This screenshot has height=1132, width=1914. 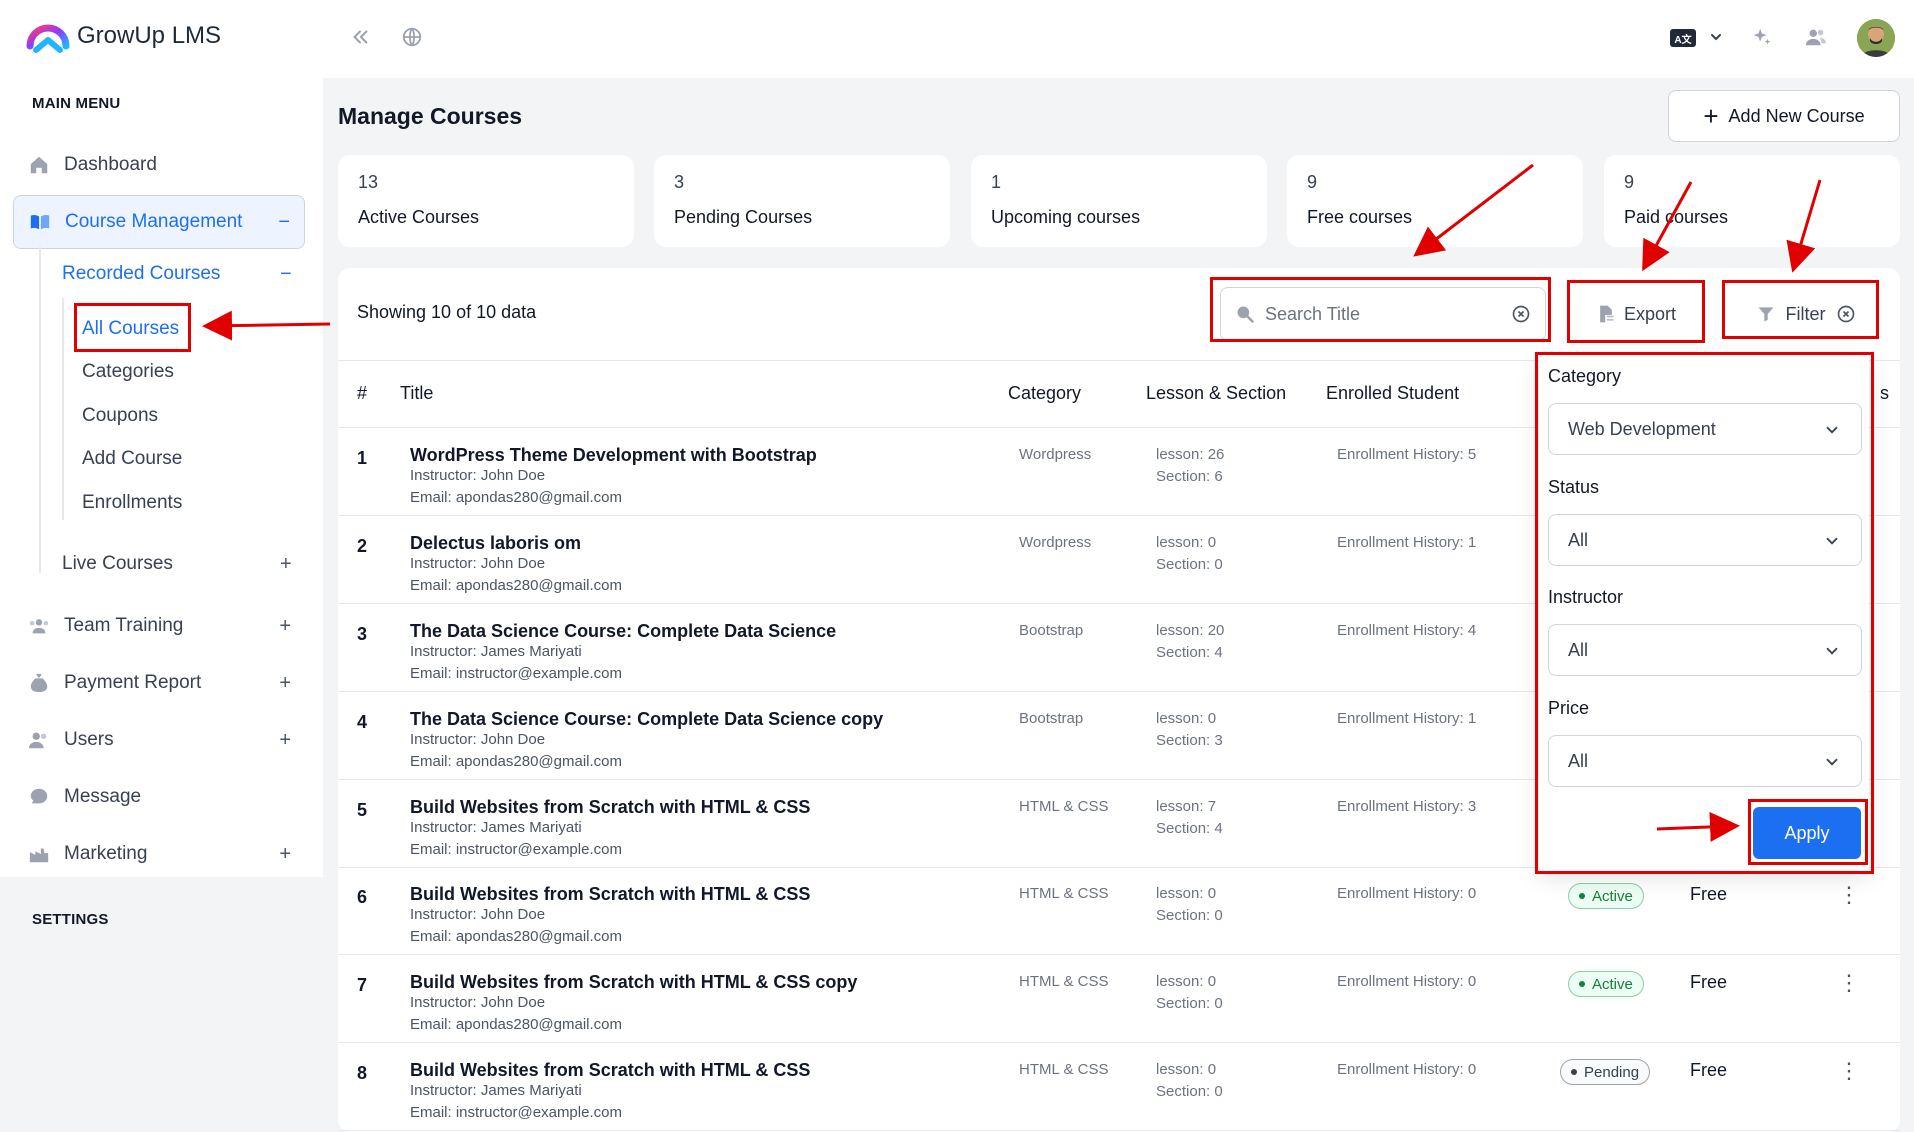 I want to click on sidebar-item-marketing: Marketing +, so click(x=159, y=854).